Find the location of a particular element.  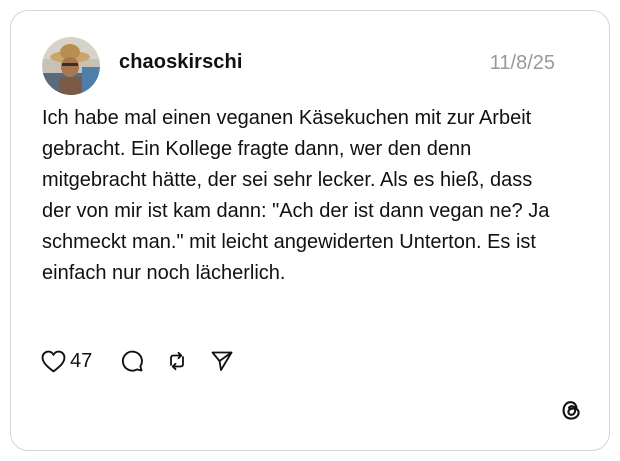

comment-button is located at coordinates (132, 361).